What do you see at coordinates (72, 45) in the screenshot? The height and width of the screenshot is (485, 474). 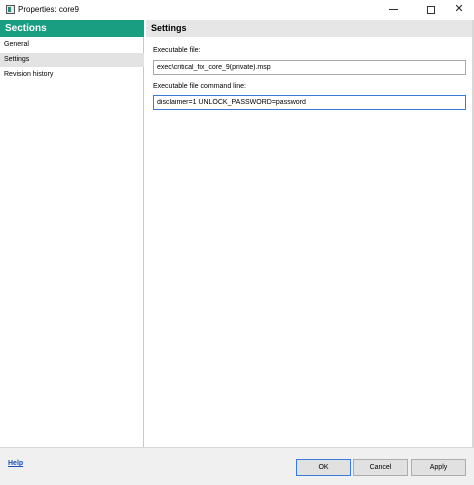 I see `sidebar-item-general: General` at bounding box center [72, 45].